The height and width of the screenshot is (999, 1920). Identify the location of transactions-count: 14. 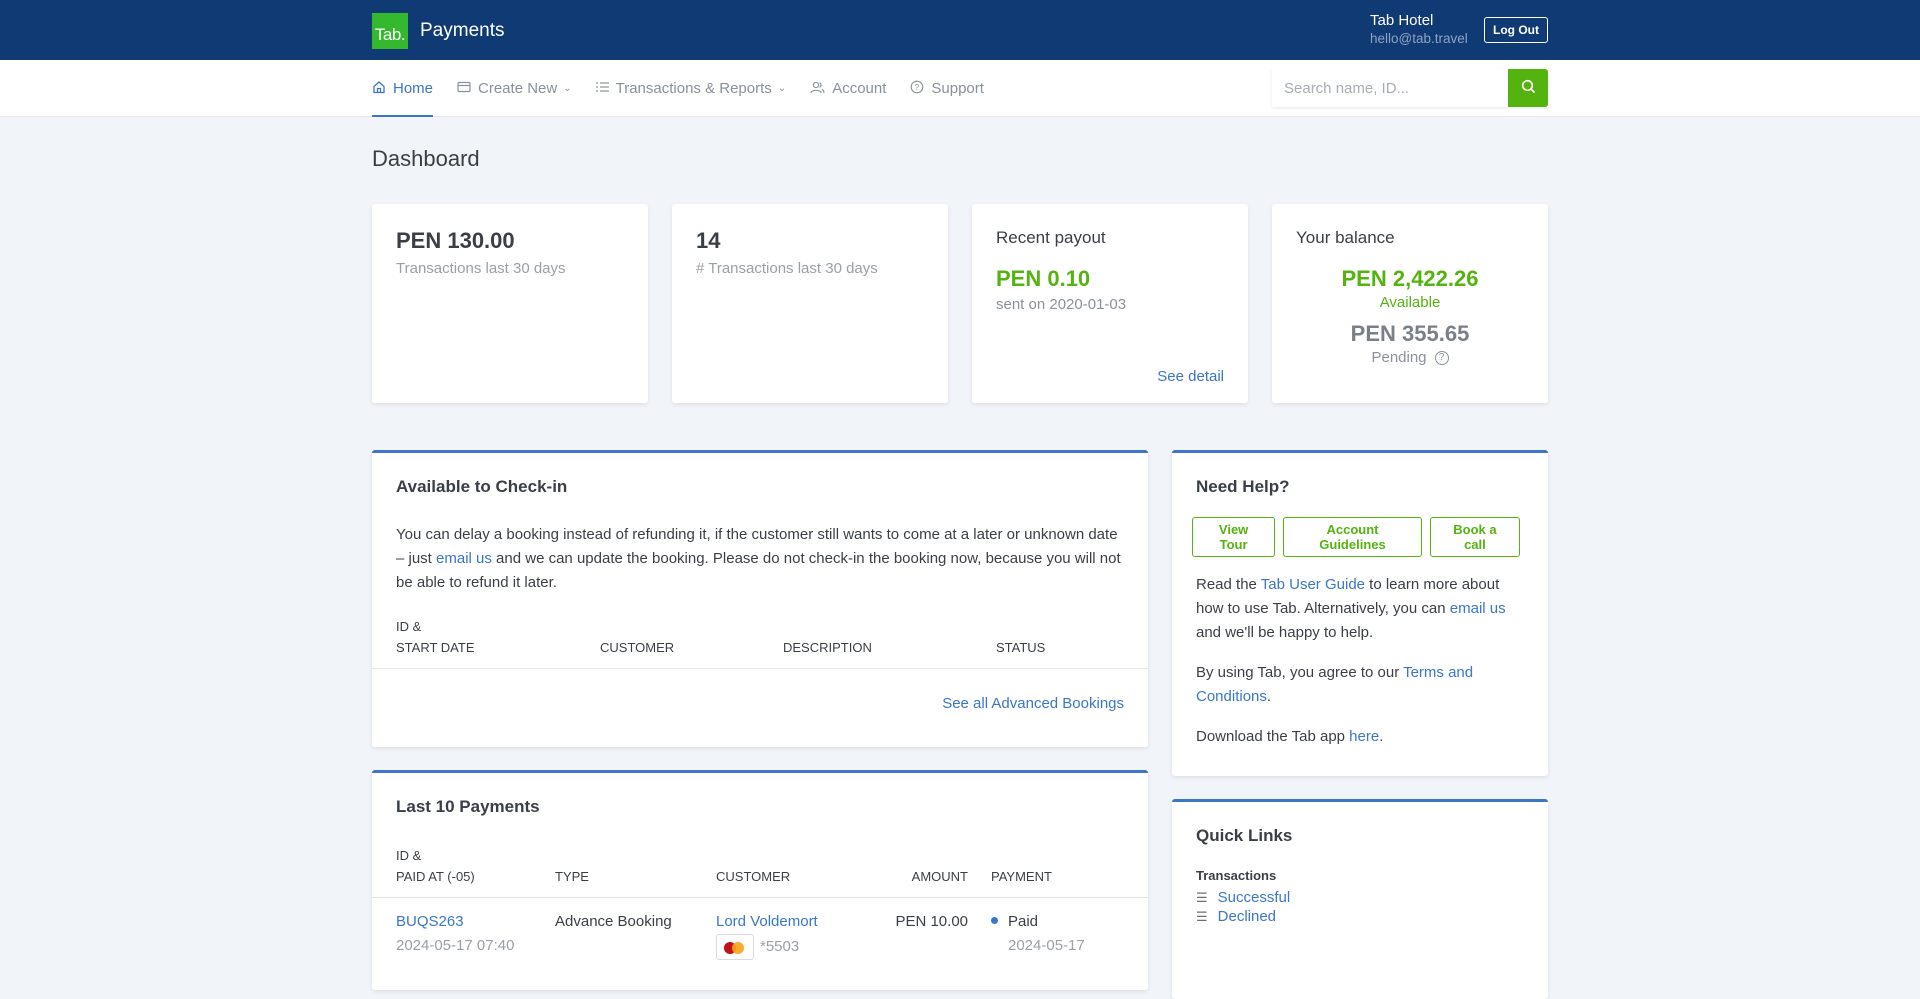
(708, 240).